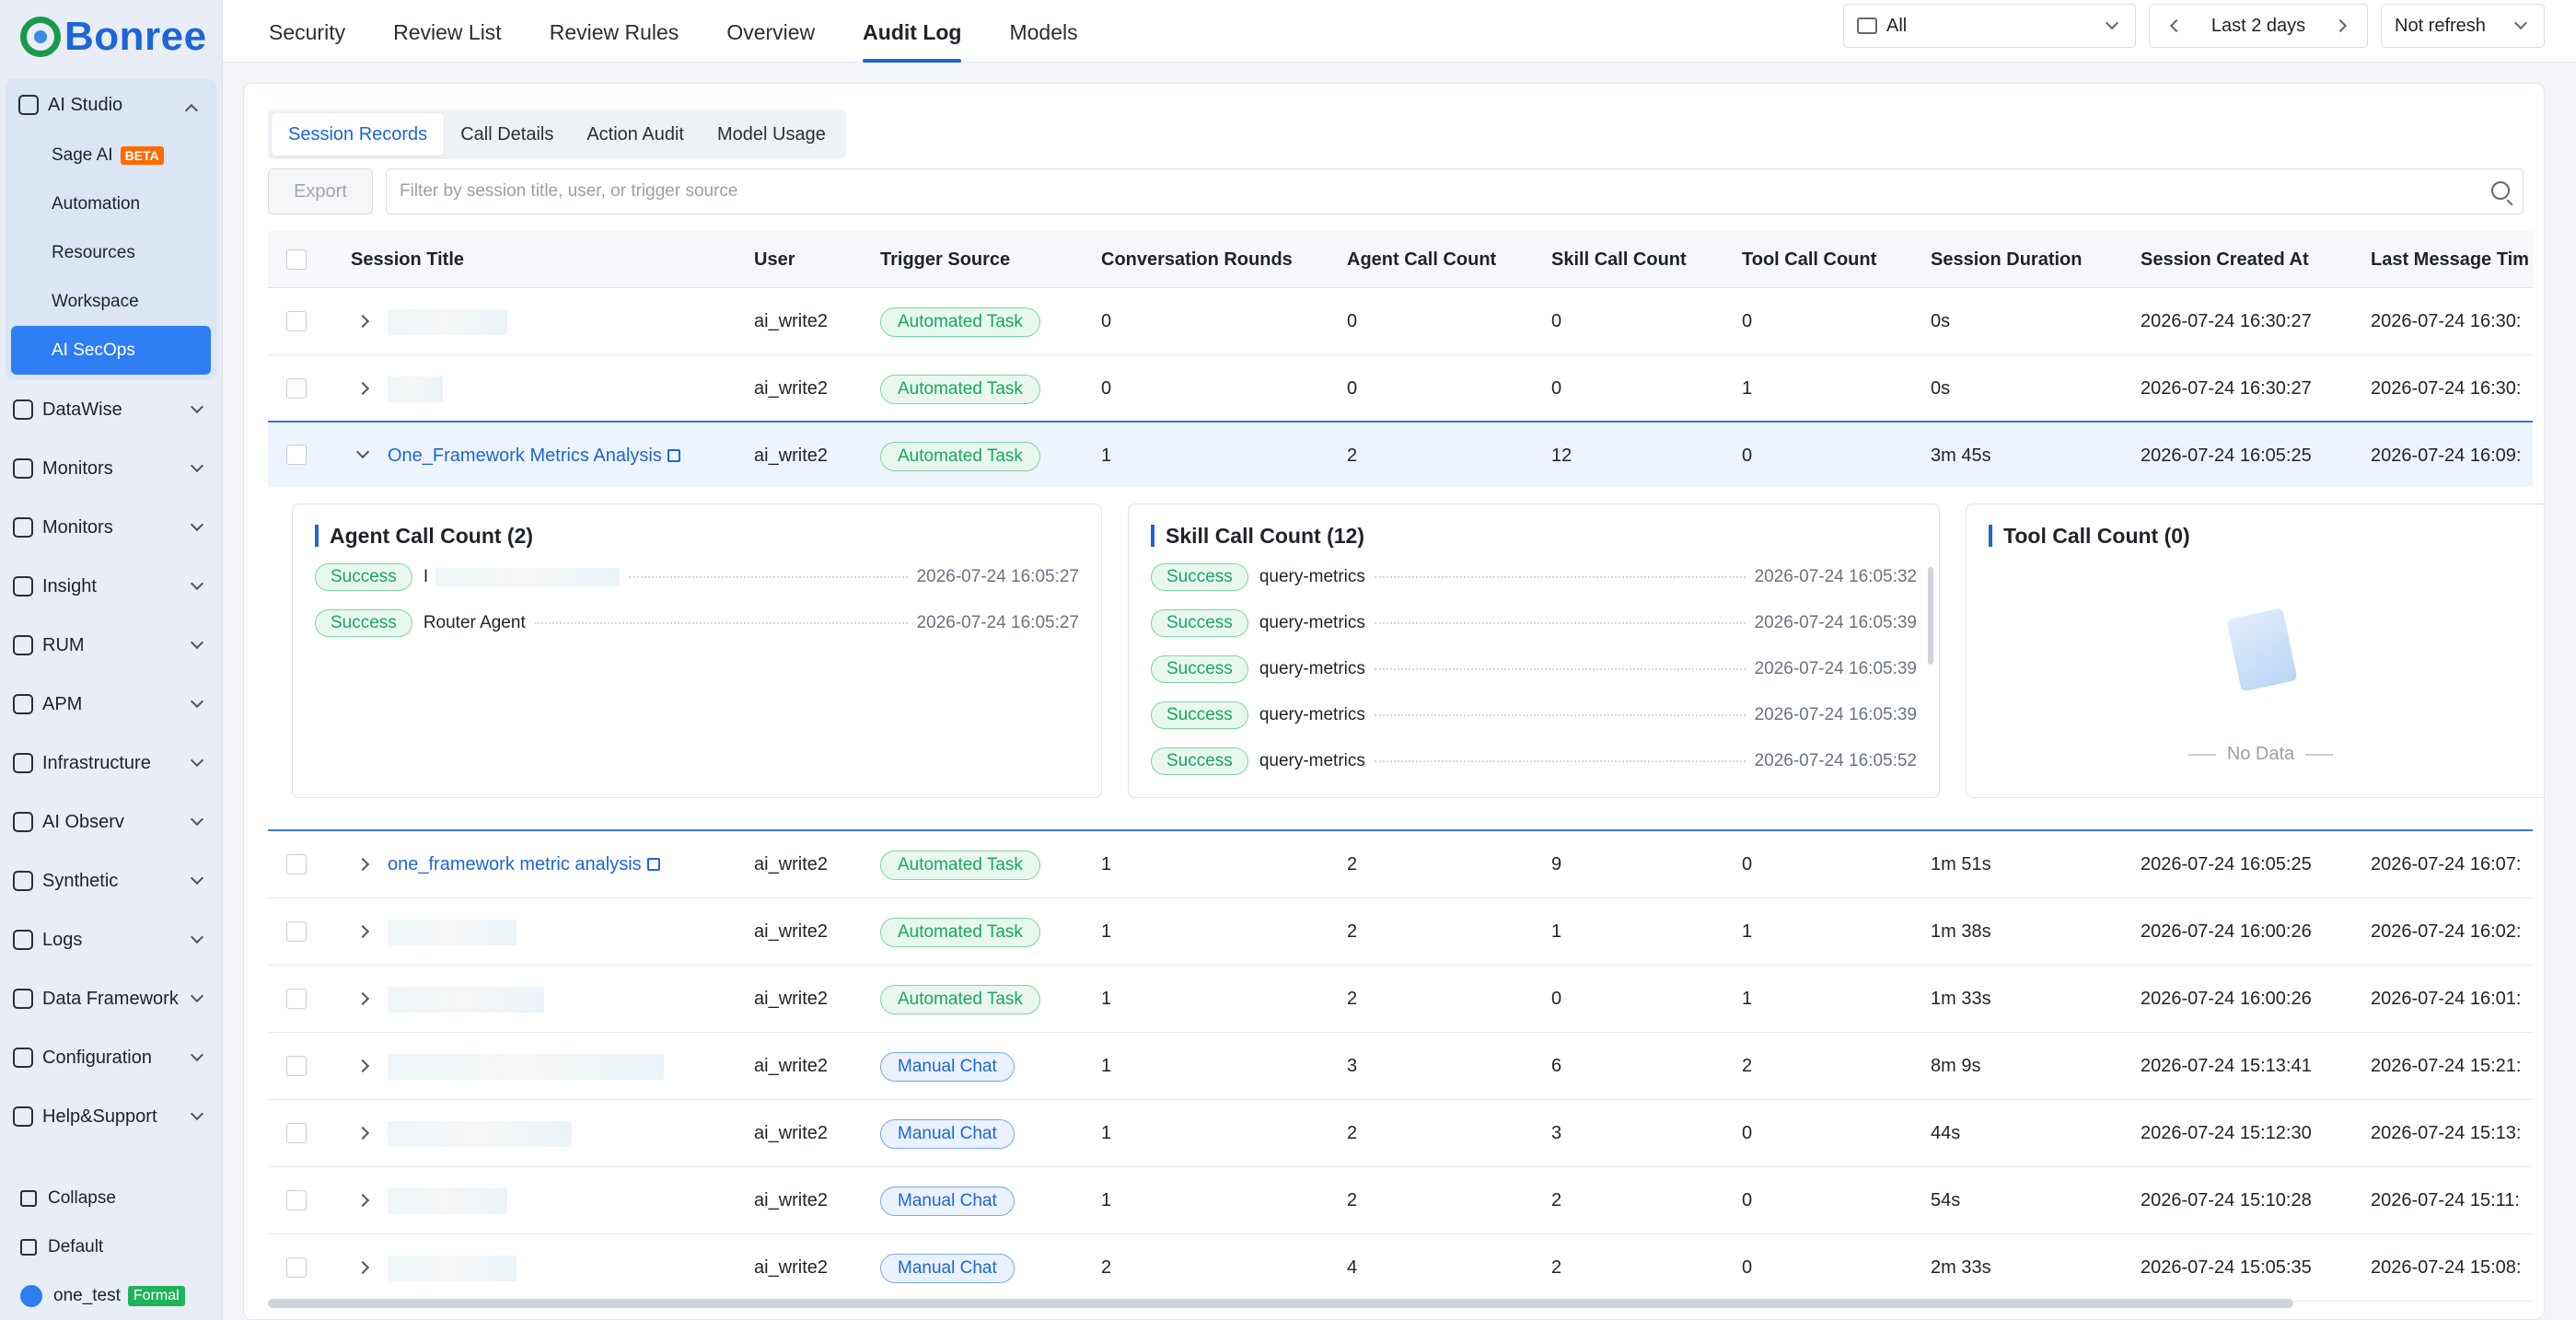 Image resolution: width=2576 pixels, height=1320 pixels. Describe the element at coordinates (534, 456) in the screenshot. I see `session-title-link: One_Framework Metrics Analysis` at that location.